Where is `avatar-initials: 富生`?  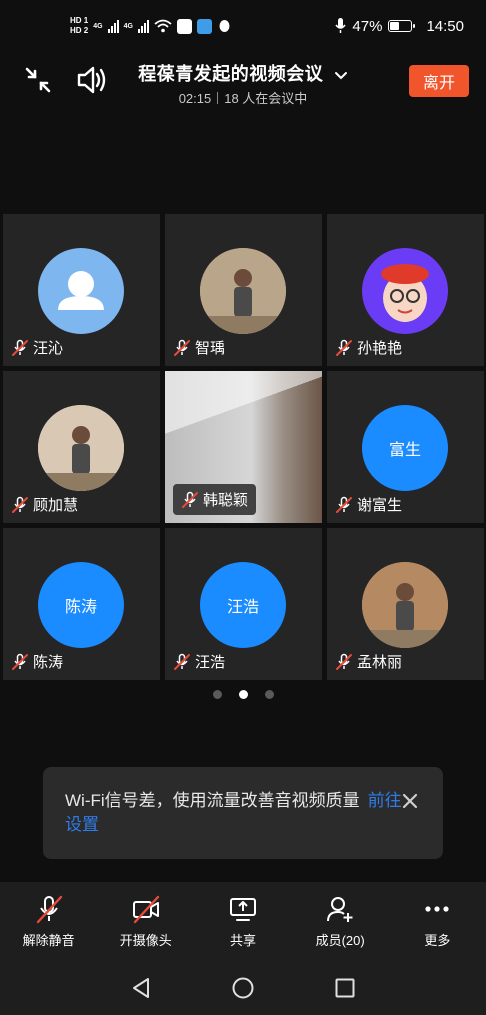
avatar-initials: 富生 is located at coordinates (404, 450).